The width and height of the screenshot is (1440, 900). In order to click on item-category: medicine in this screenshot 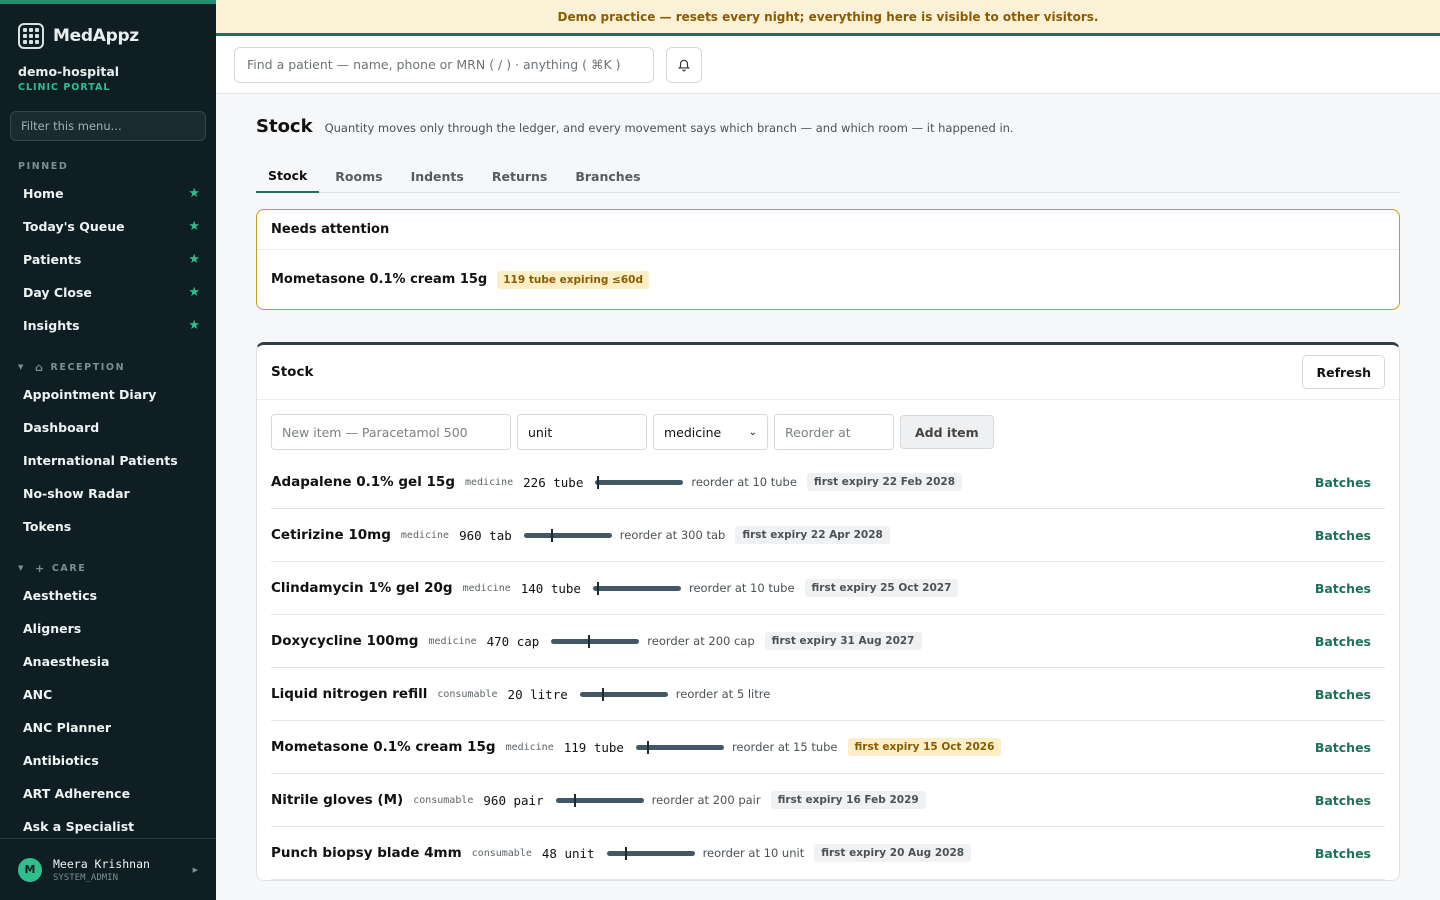, I will do `click(489, 482)`.